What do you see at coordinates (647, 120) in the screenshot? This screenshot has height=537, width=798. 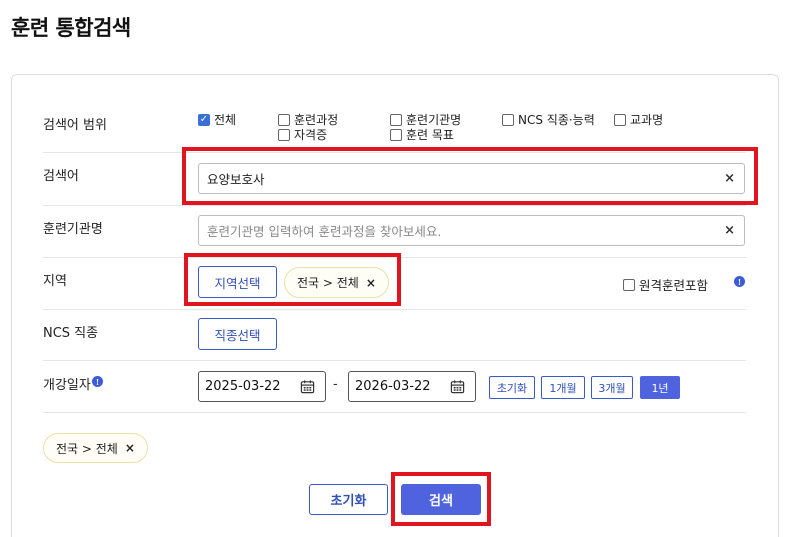 I see `scope-option-label: 교과명` at bounding box center [647, 120].